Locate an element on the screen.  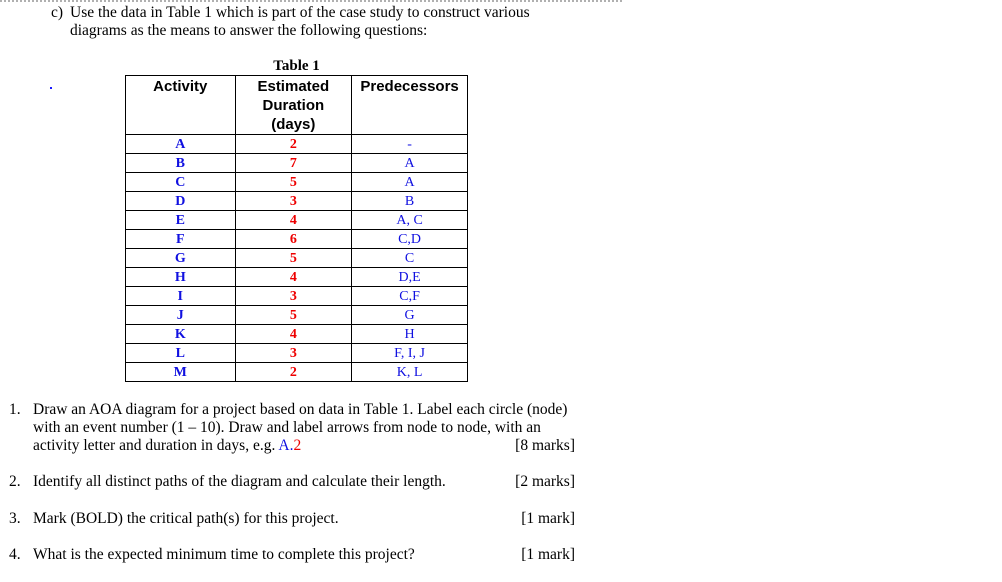
question-4-number: 4. is located at coordinates (15, 554).